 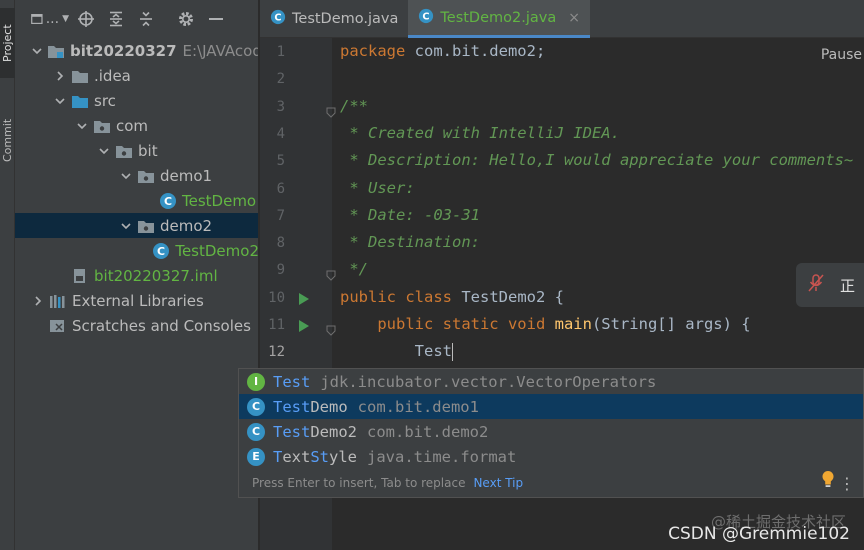 I want to click on line-number: 5, so click(x=280, y=161).